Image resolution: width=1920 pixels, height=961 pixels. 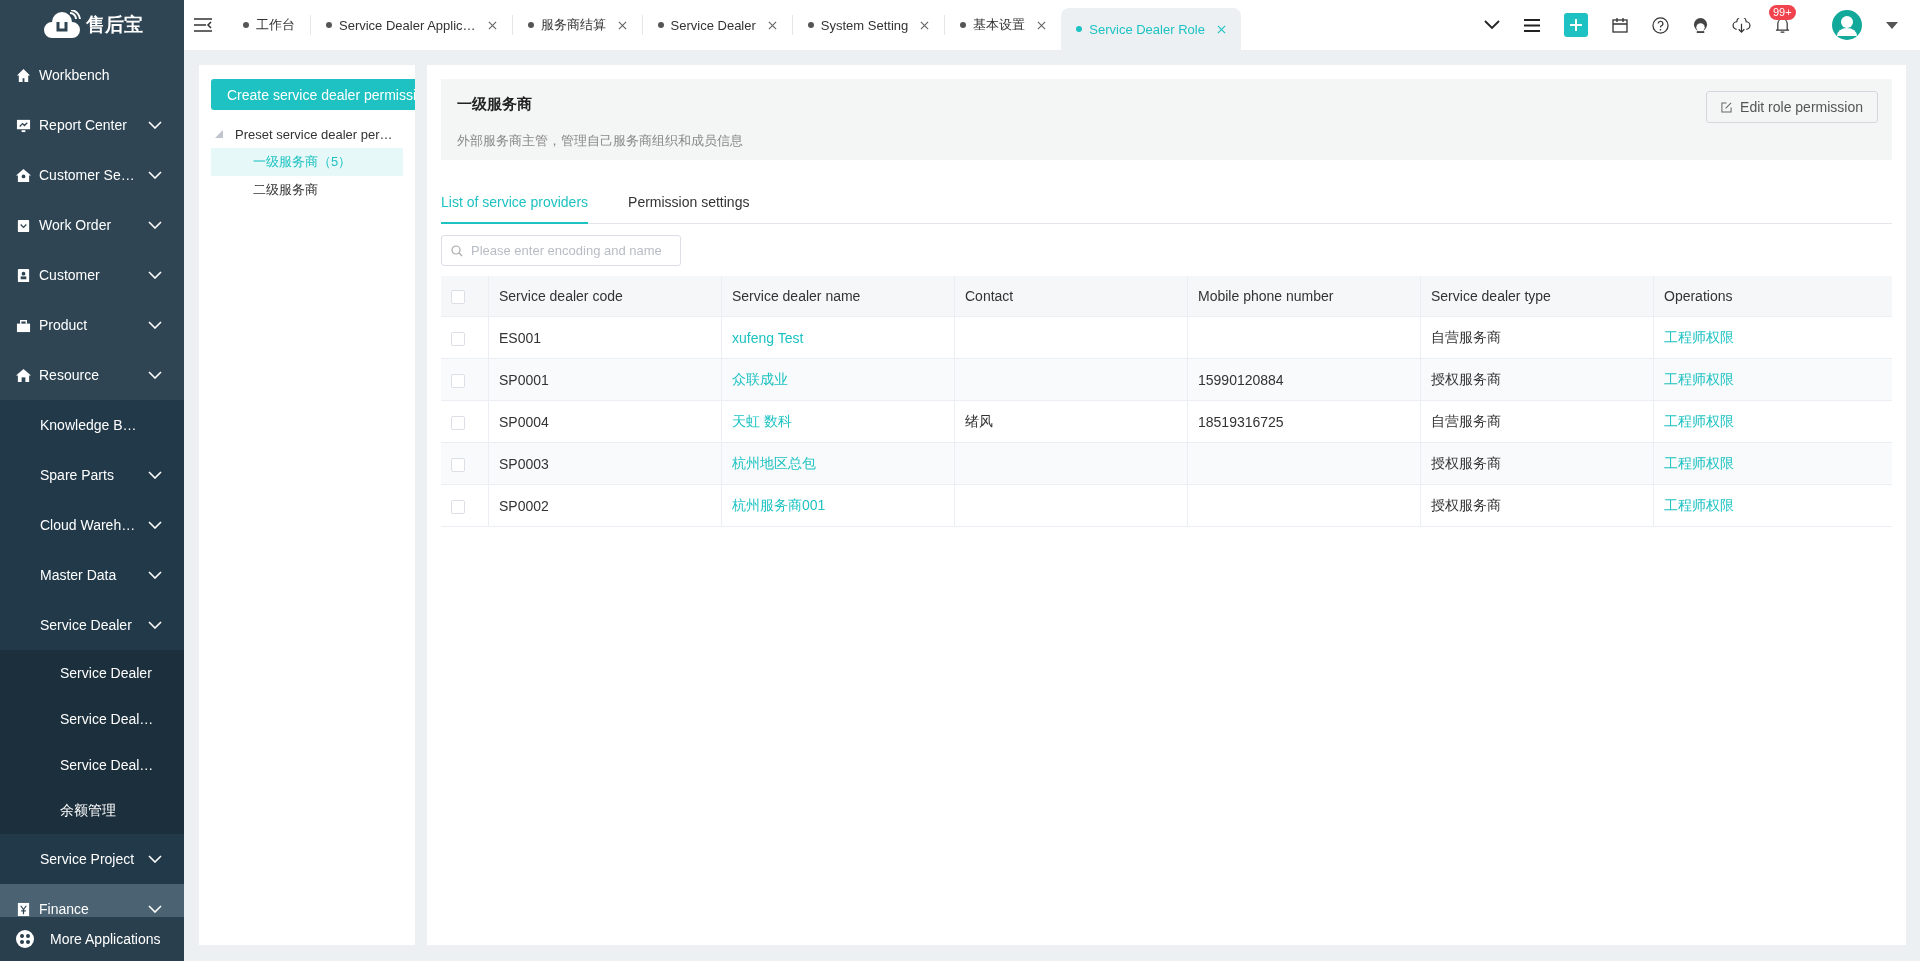 What do you see at coordinates (1782, 12) in the screenshot?
I see `notification-badge: 99+` at bounding box center [1782, 12].